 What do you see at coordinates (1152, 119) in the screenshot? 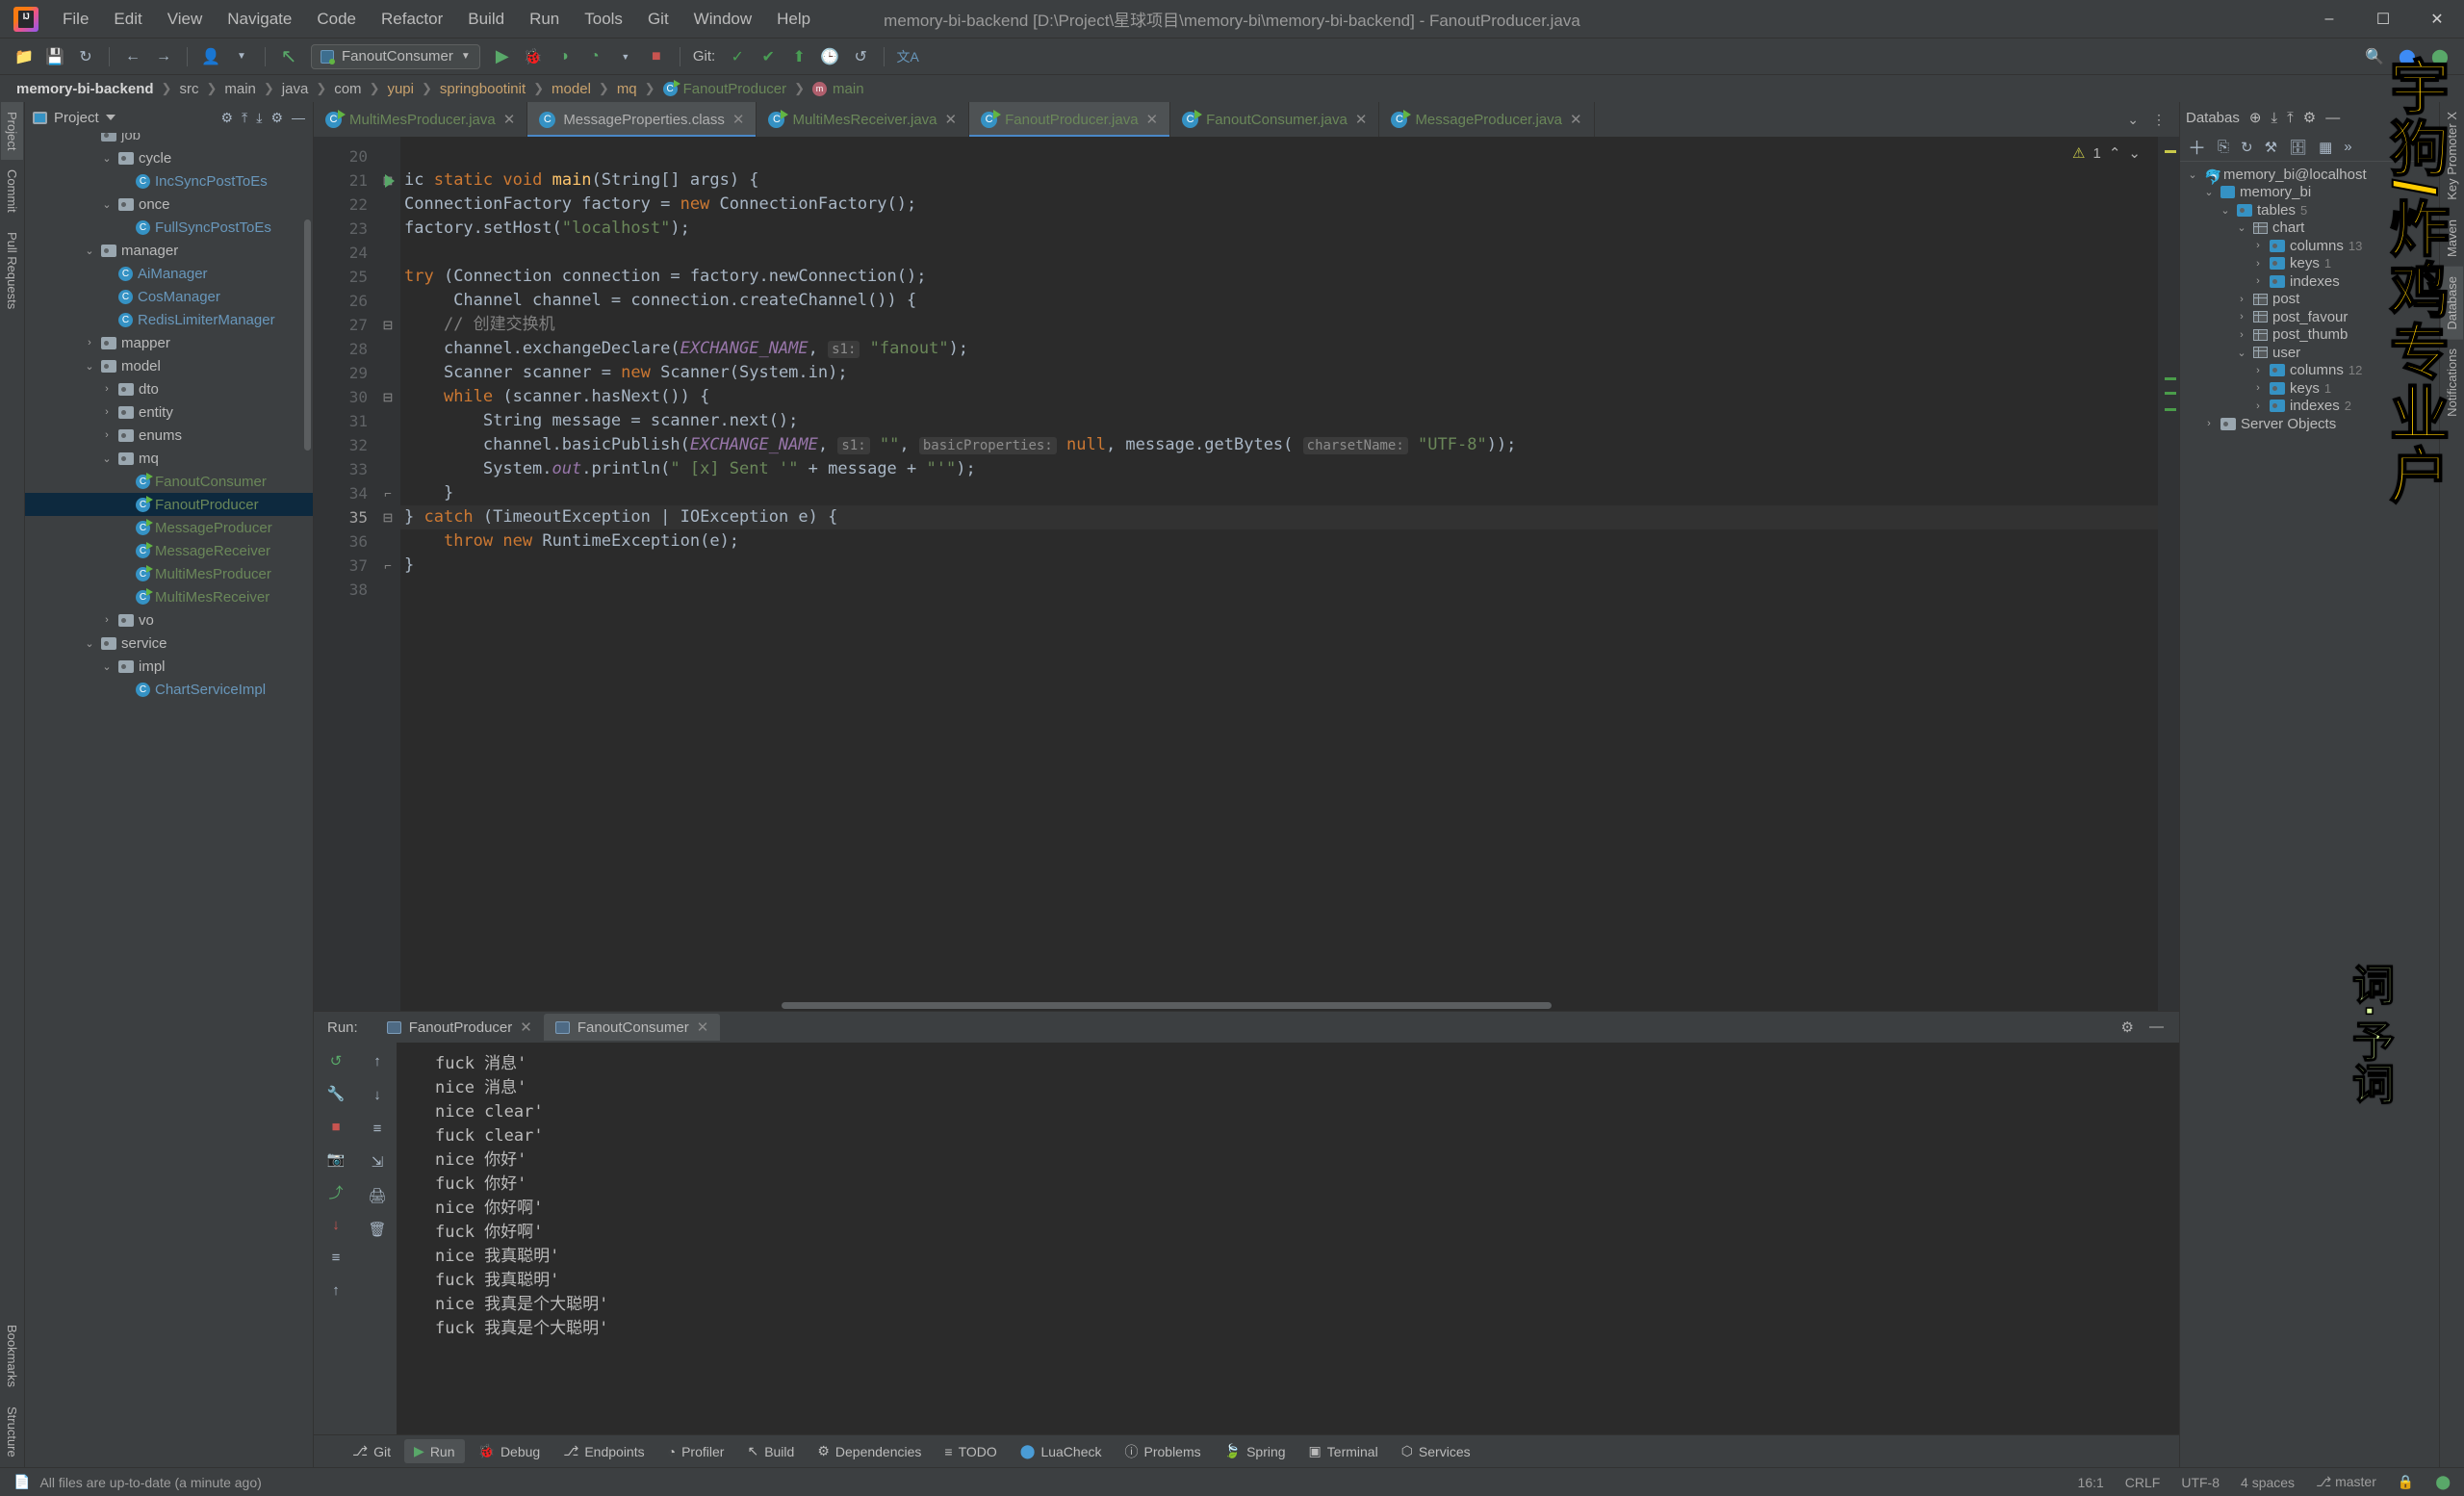
I see `close-icon: ✕` at bounding box center [1152, 119].